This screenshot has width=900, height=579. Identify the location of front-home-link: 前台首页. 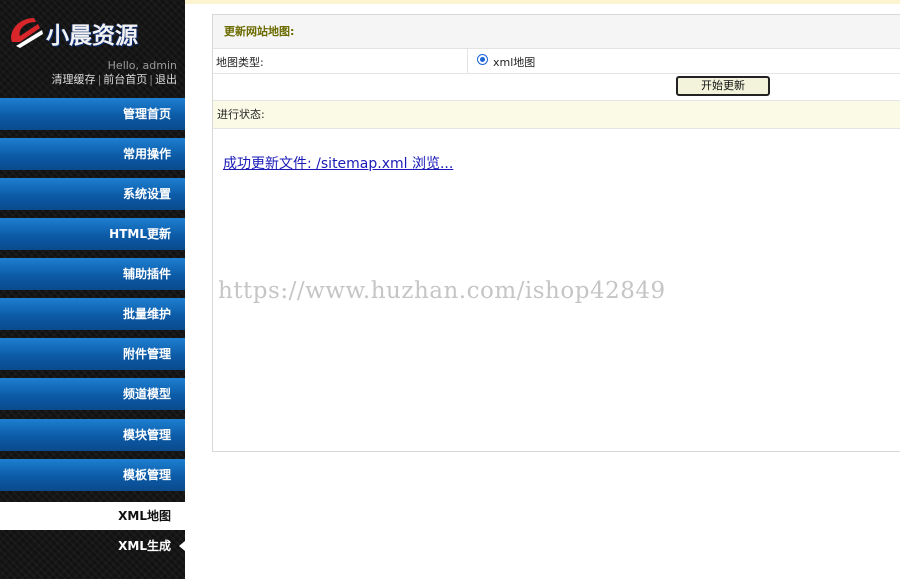
(125, 79).